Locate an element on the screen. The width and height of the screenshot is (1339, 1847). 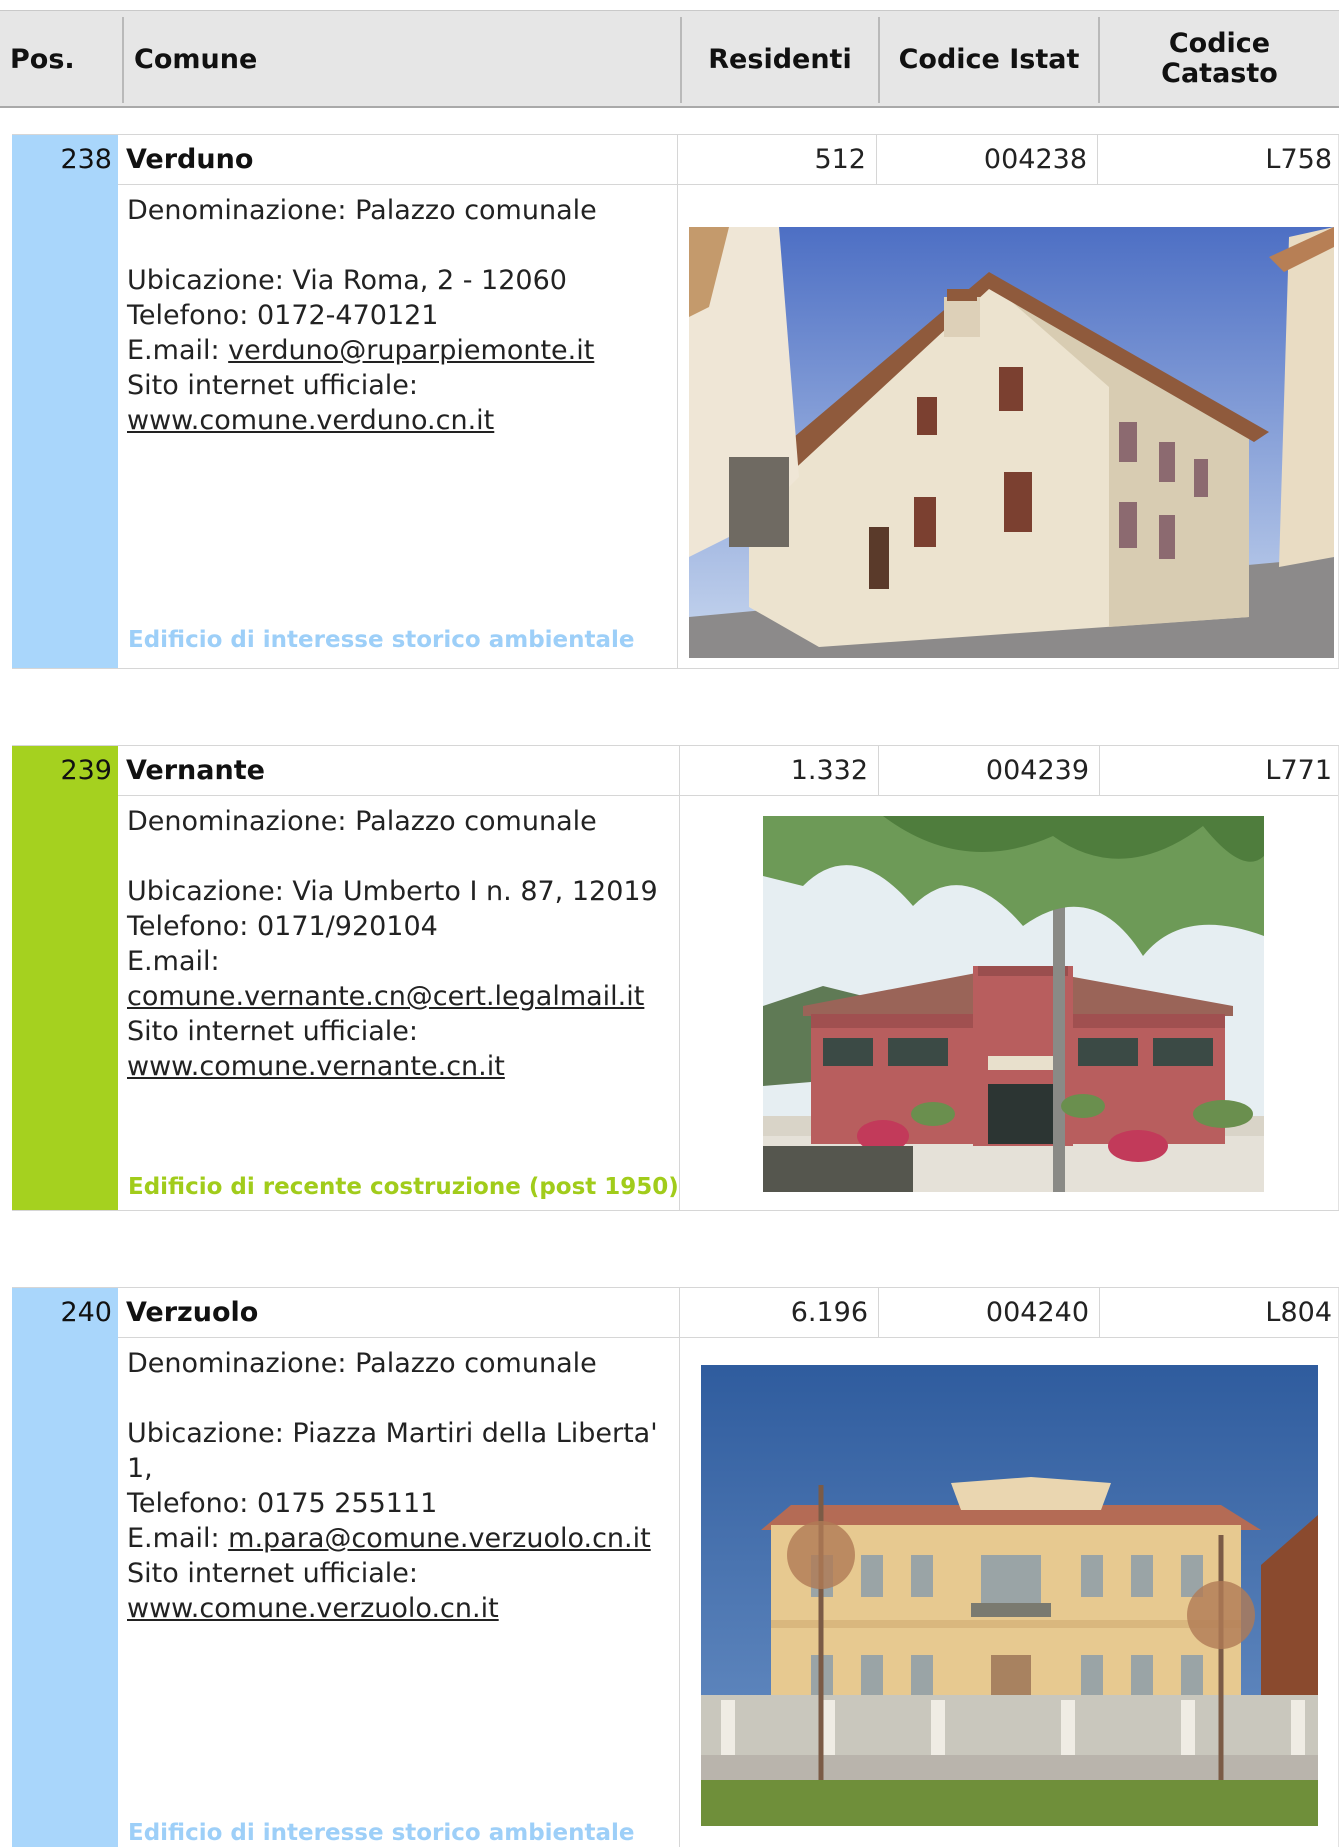
email-link: verduno@ruparpiemonte.it is located at coordinates (411, 350).